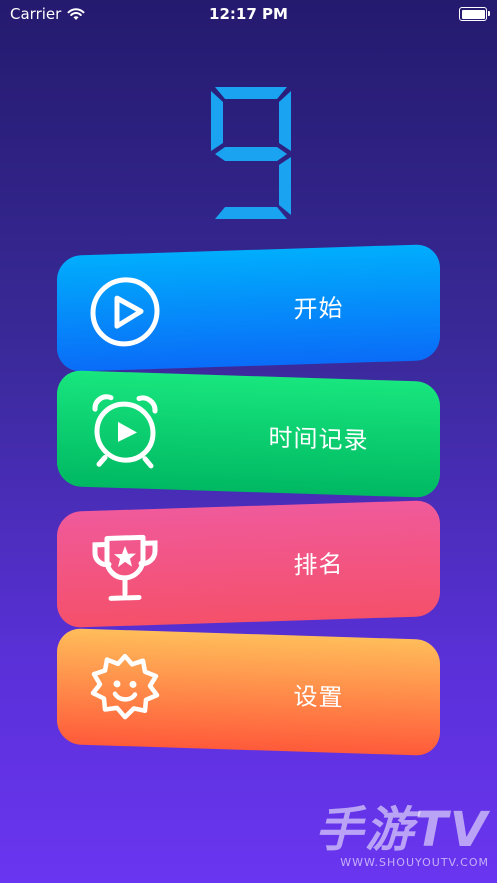 The width and height of the screenshot is (497, 883). What do you see at coordinates (125, 686) in the screenshot?
I see `smiley-gear-icon` at bounding box center [125, 686].